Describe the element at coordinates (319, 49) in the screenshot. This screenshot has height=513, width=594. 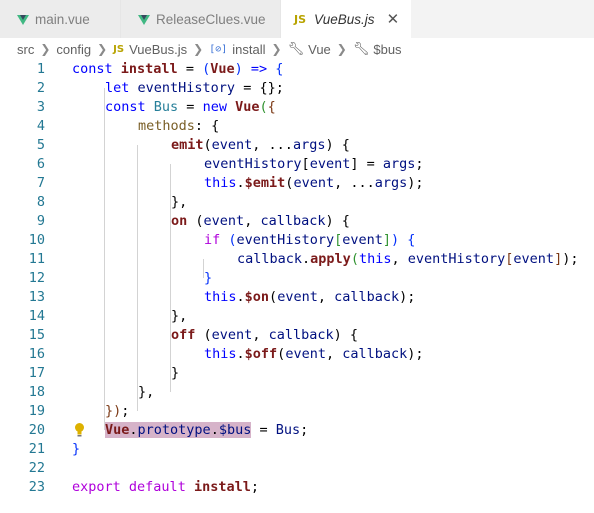
I see `breadcrumb-item-vue: Vue` at that location.